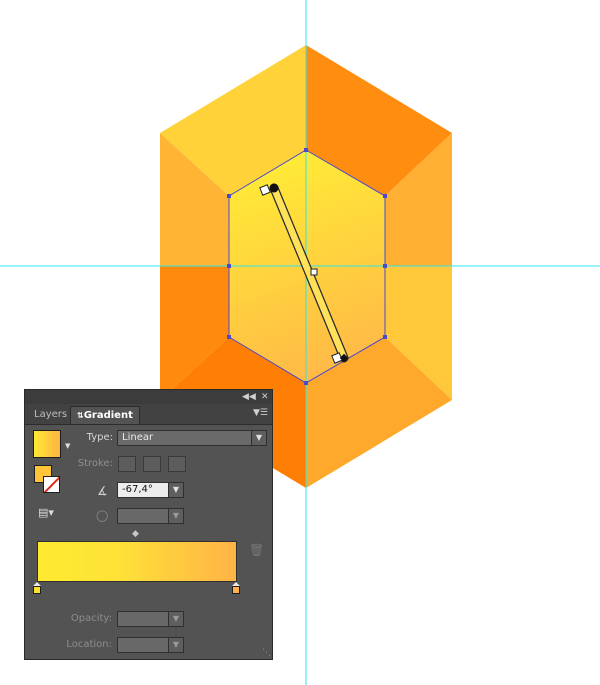 The width and height of the screenshot is (600, 685). I want to click on double-chevron-left-icon: ◀◀, so click(249, 397).